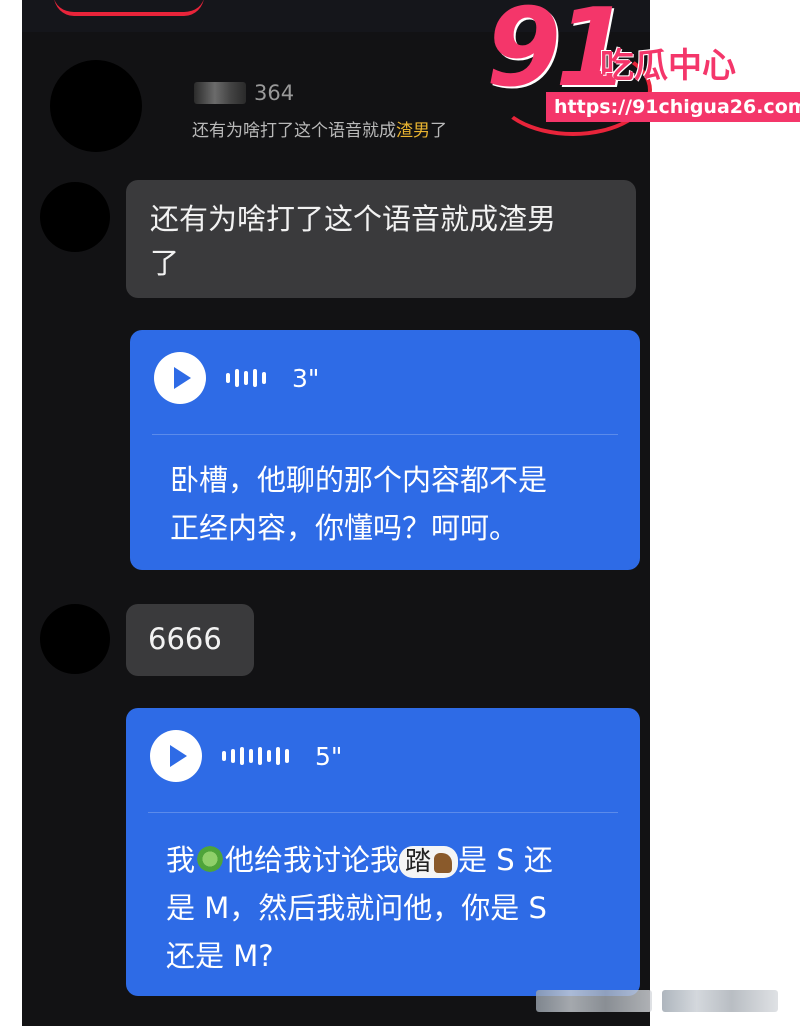 This screenshot has height=1026, width=800. I want to click on horse-emoji, so click(443, 863).